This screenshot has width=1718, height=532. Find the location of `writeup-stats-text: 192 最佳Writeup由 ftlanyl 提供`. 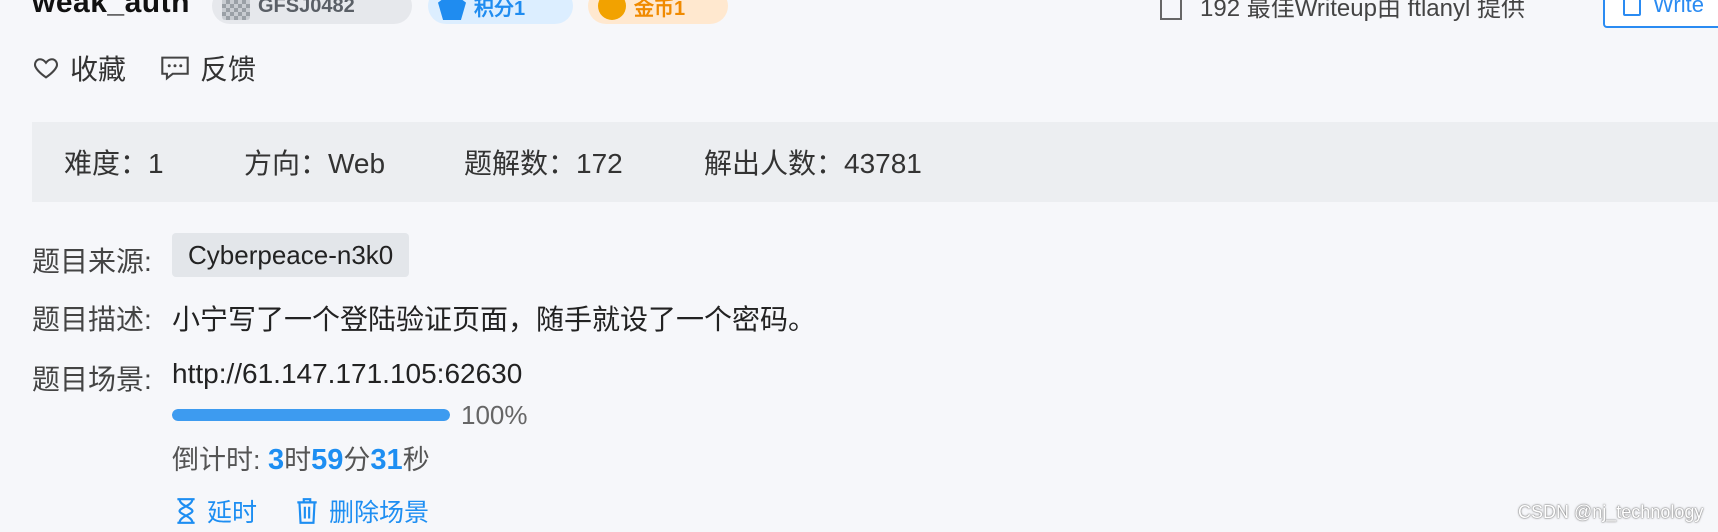

writeup-stats-text: 192 最佳Writeup由 ftlanyl 提供 is located at coordinates (1362, 11).